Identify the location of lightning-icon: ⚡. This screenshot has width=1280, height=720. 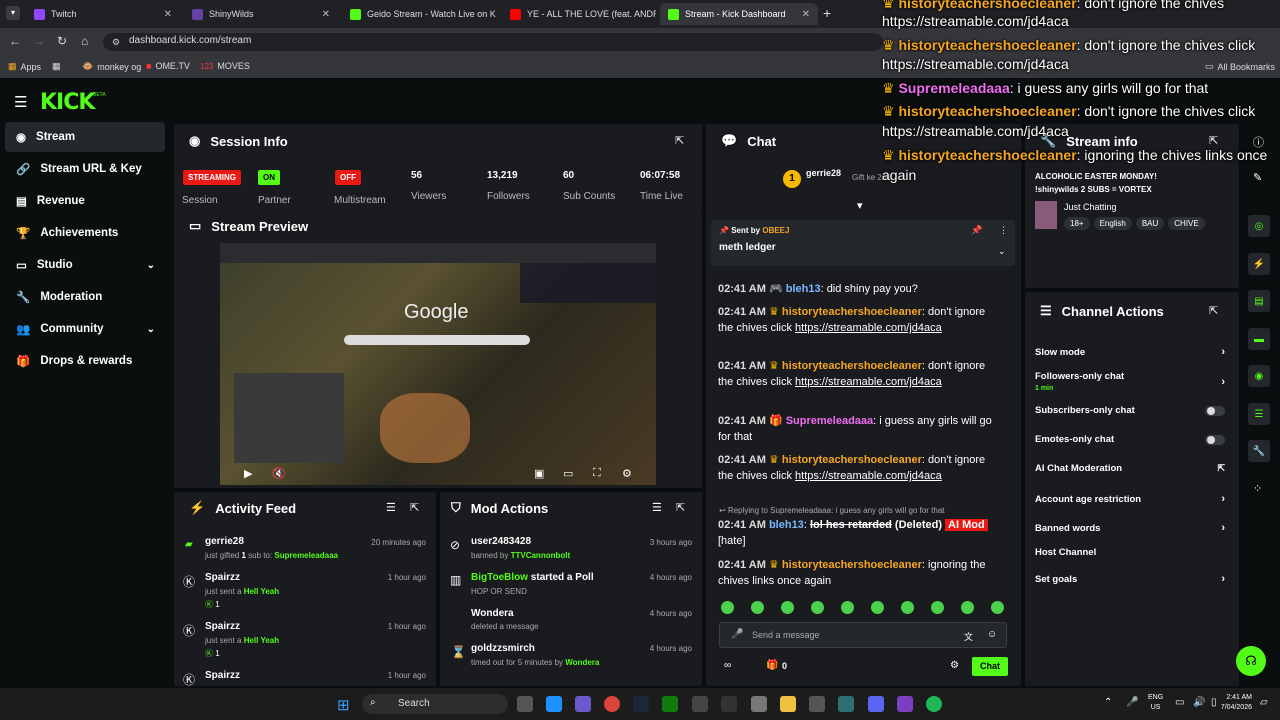
(1259, 264).